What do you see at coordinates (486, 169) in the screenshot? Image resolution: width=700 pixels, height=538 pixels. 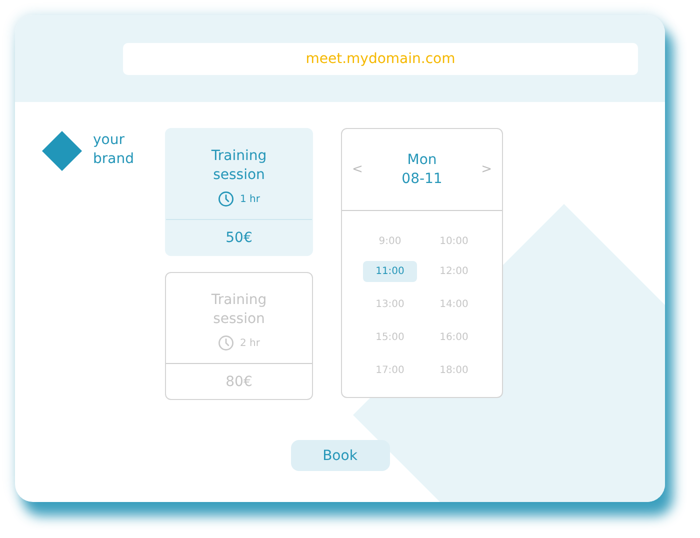 I see `next-day-button: >` at bounding box center [486, 169].